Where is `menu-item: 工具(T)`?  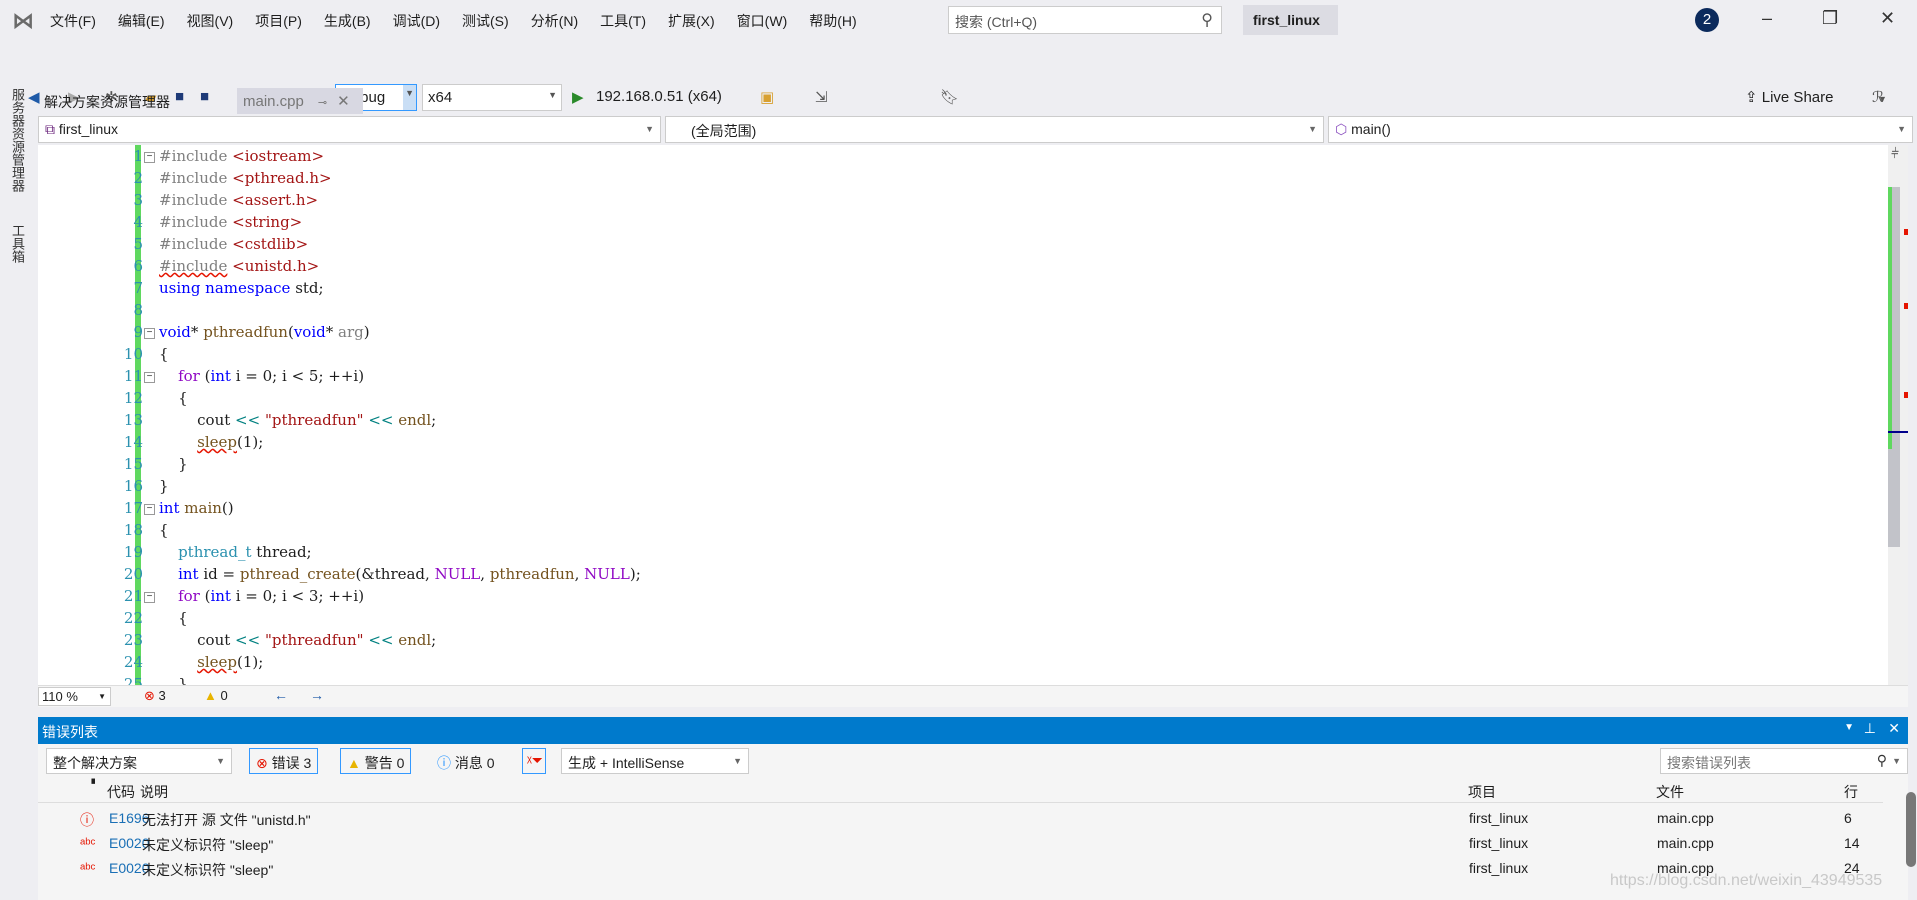 menu-item: 工具(T) is located at coordinates (623, 21).